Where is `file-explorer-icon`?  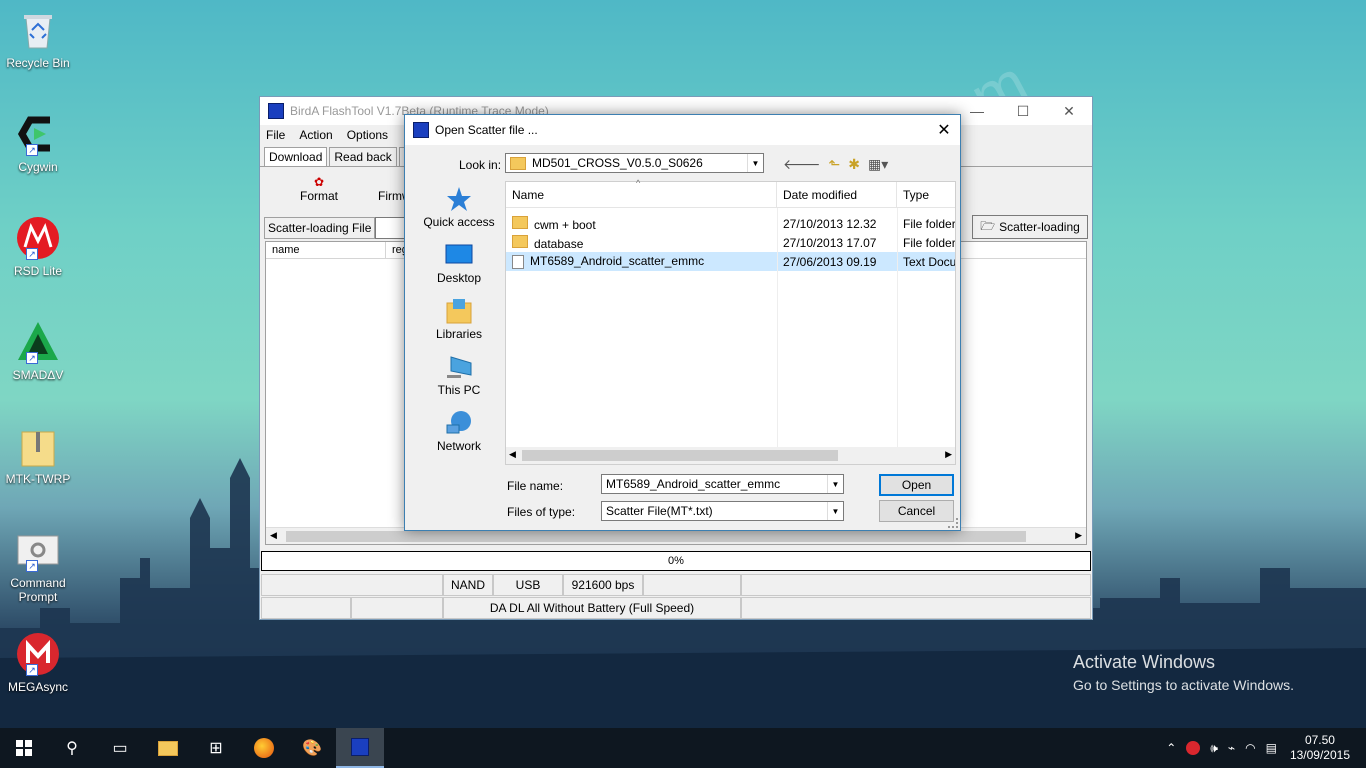 file-explorer-icon is located at coordinates (168, 748).